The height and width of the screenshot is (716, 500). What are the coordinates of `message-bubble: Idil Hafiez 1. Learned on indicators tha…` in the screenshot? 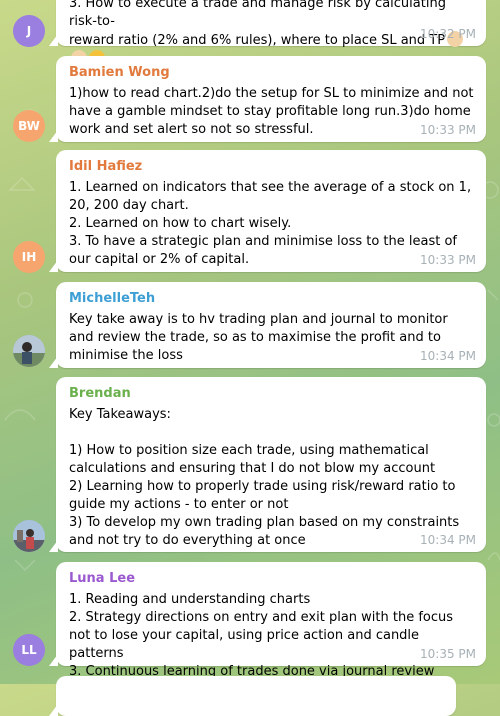 It's located at (267, 211).